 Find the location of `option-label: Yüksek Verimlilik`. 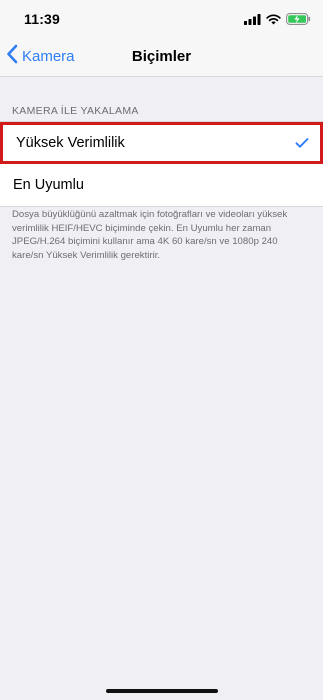

option-label: Yüksek Verimlilik is located at coordinates (70, 143).